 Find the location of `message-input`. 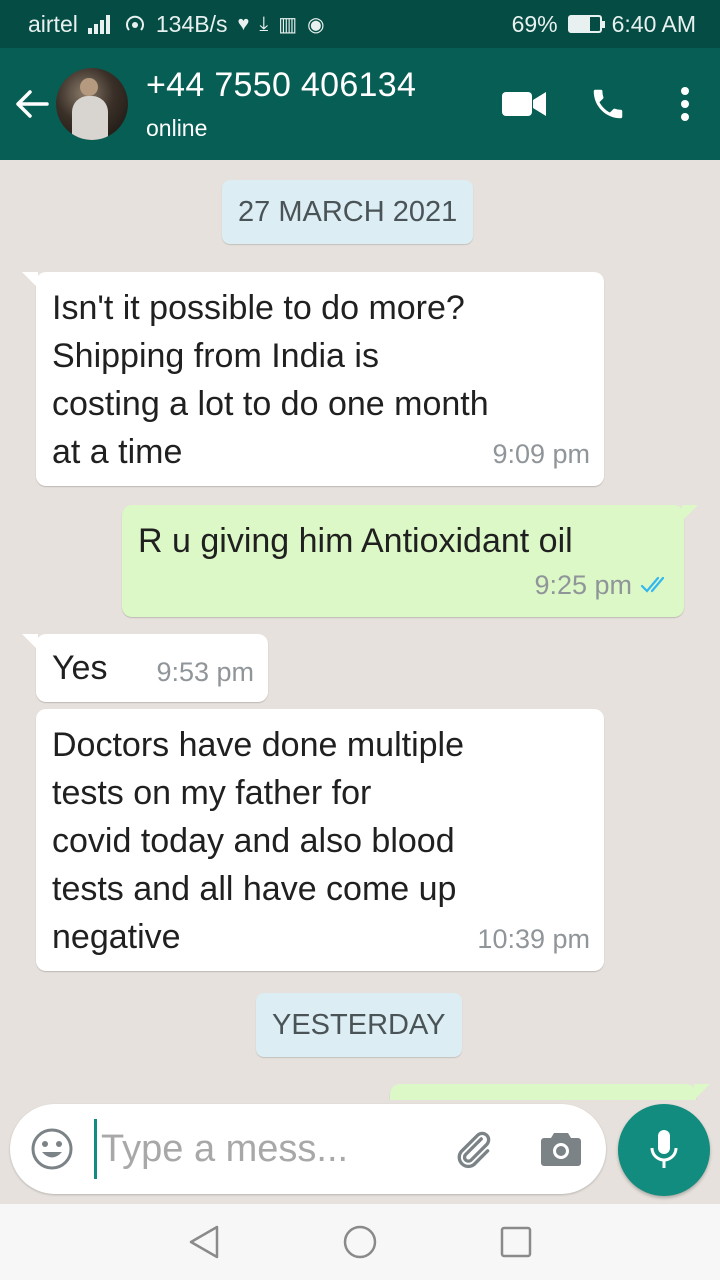

message-input is located at coordinates (251, 1149).